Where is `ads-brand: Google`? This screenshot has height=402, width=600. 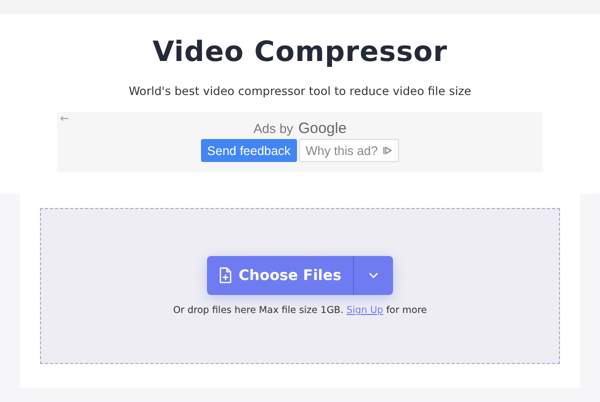
ads-brand: Google is located at coordinates (322, 128).